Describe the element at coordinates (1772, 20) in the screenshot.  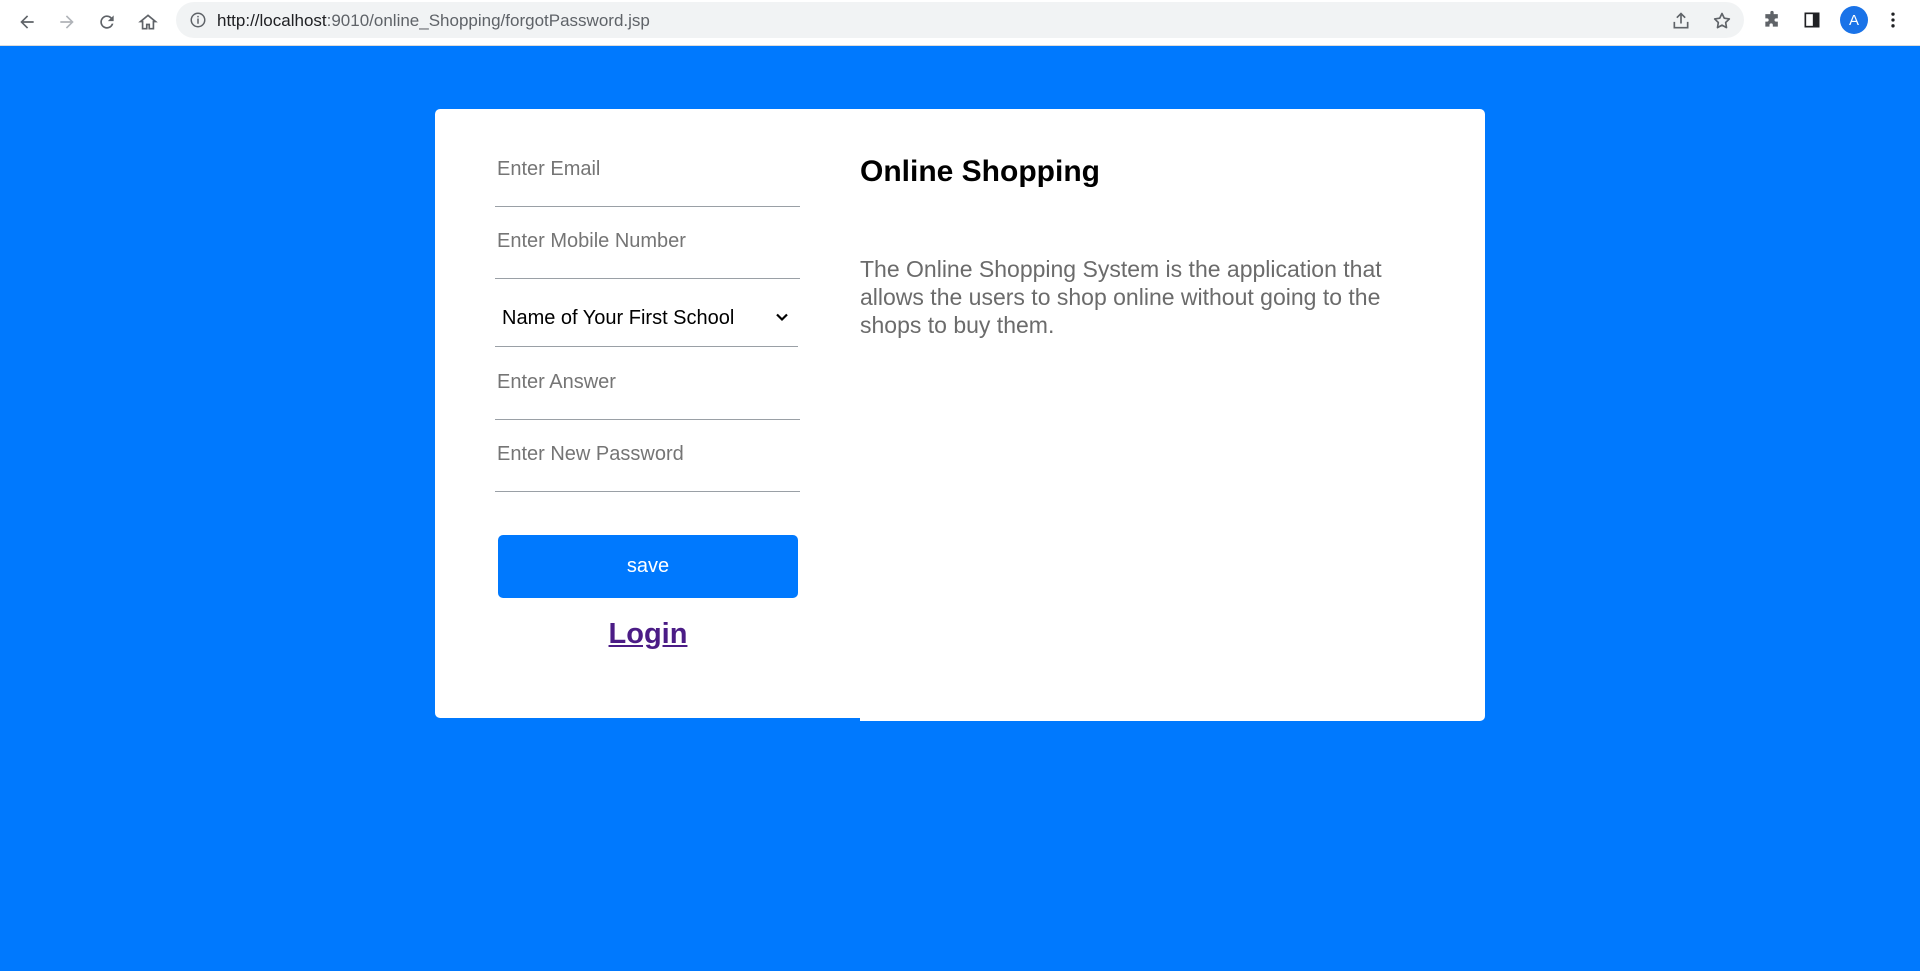
I see `extensions-puzzle-icon` at that location.